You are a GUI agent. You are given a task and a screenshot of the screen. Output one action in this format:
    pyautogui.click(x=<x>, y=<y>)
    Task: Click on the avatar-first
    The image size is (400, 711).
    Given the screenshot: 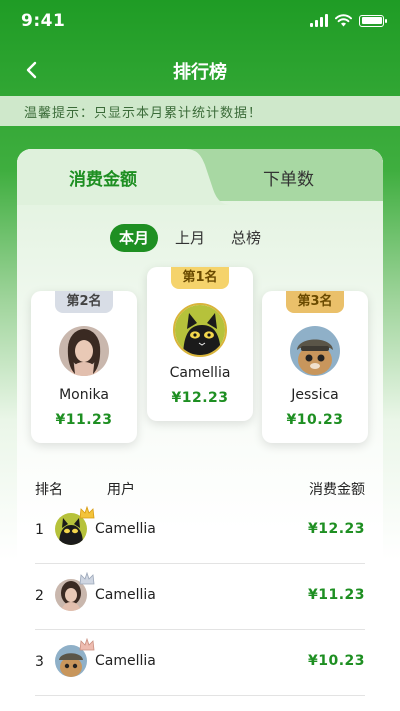 What is the action you would take?
    pyautogui.click(x=200, y=330)
    